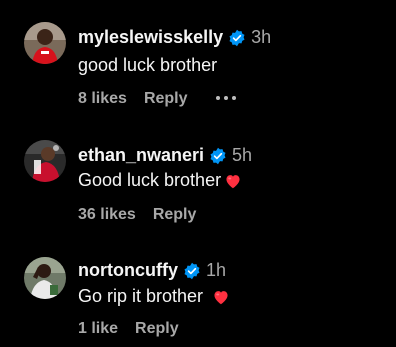 Image resolution: width=396 pixels, height=347 pixels. What do you see at coordinates (133, 99) in the screenshot?
I see `comment-actions: 8 likes Reply` at bounding box center [133, 99].